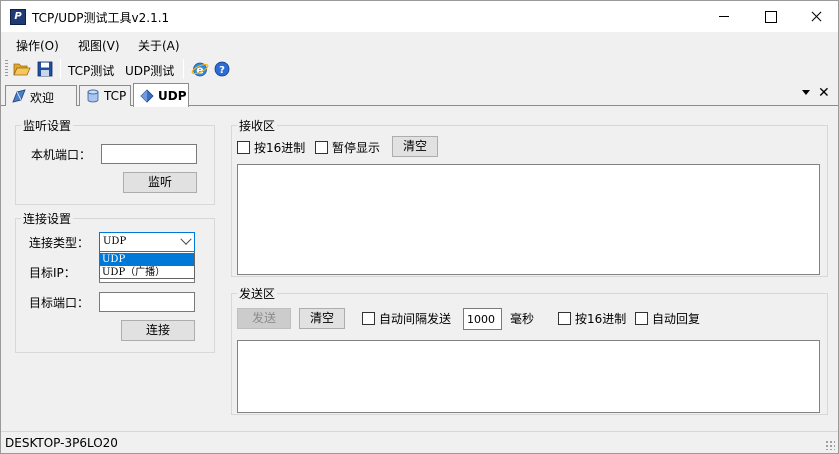  Describe the element at coordinates (419, 94) in the screenshot. I see `tab-strip: 欢迎 TCP UDP ✕` at that location.